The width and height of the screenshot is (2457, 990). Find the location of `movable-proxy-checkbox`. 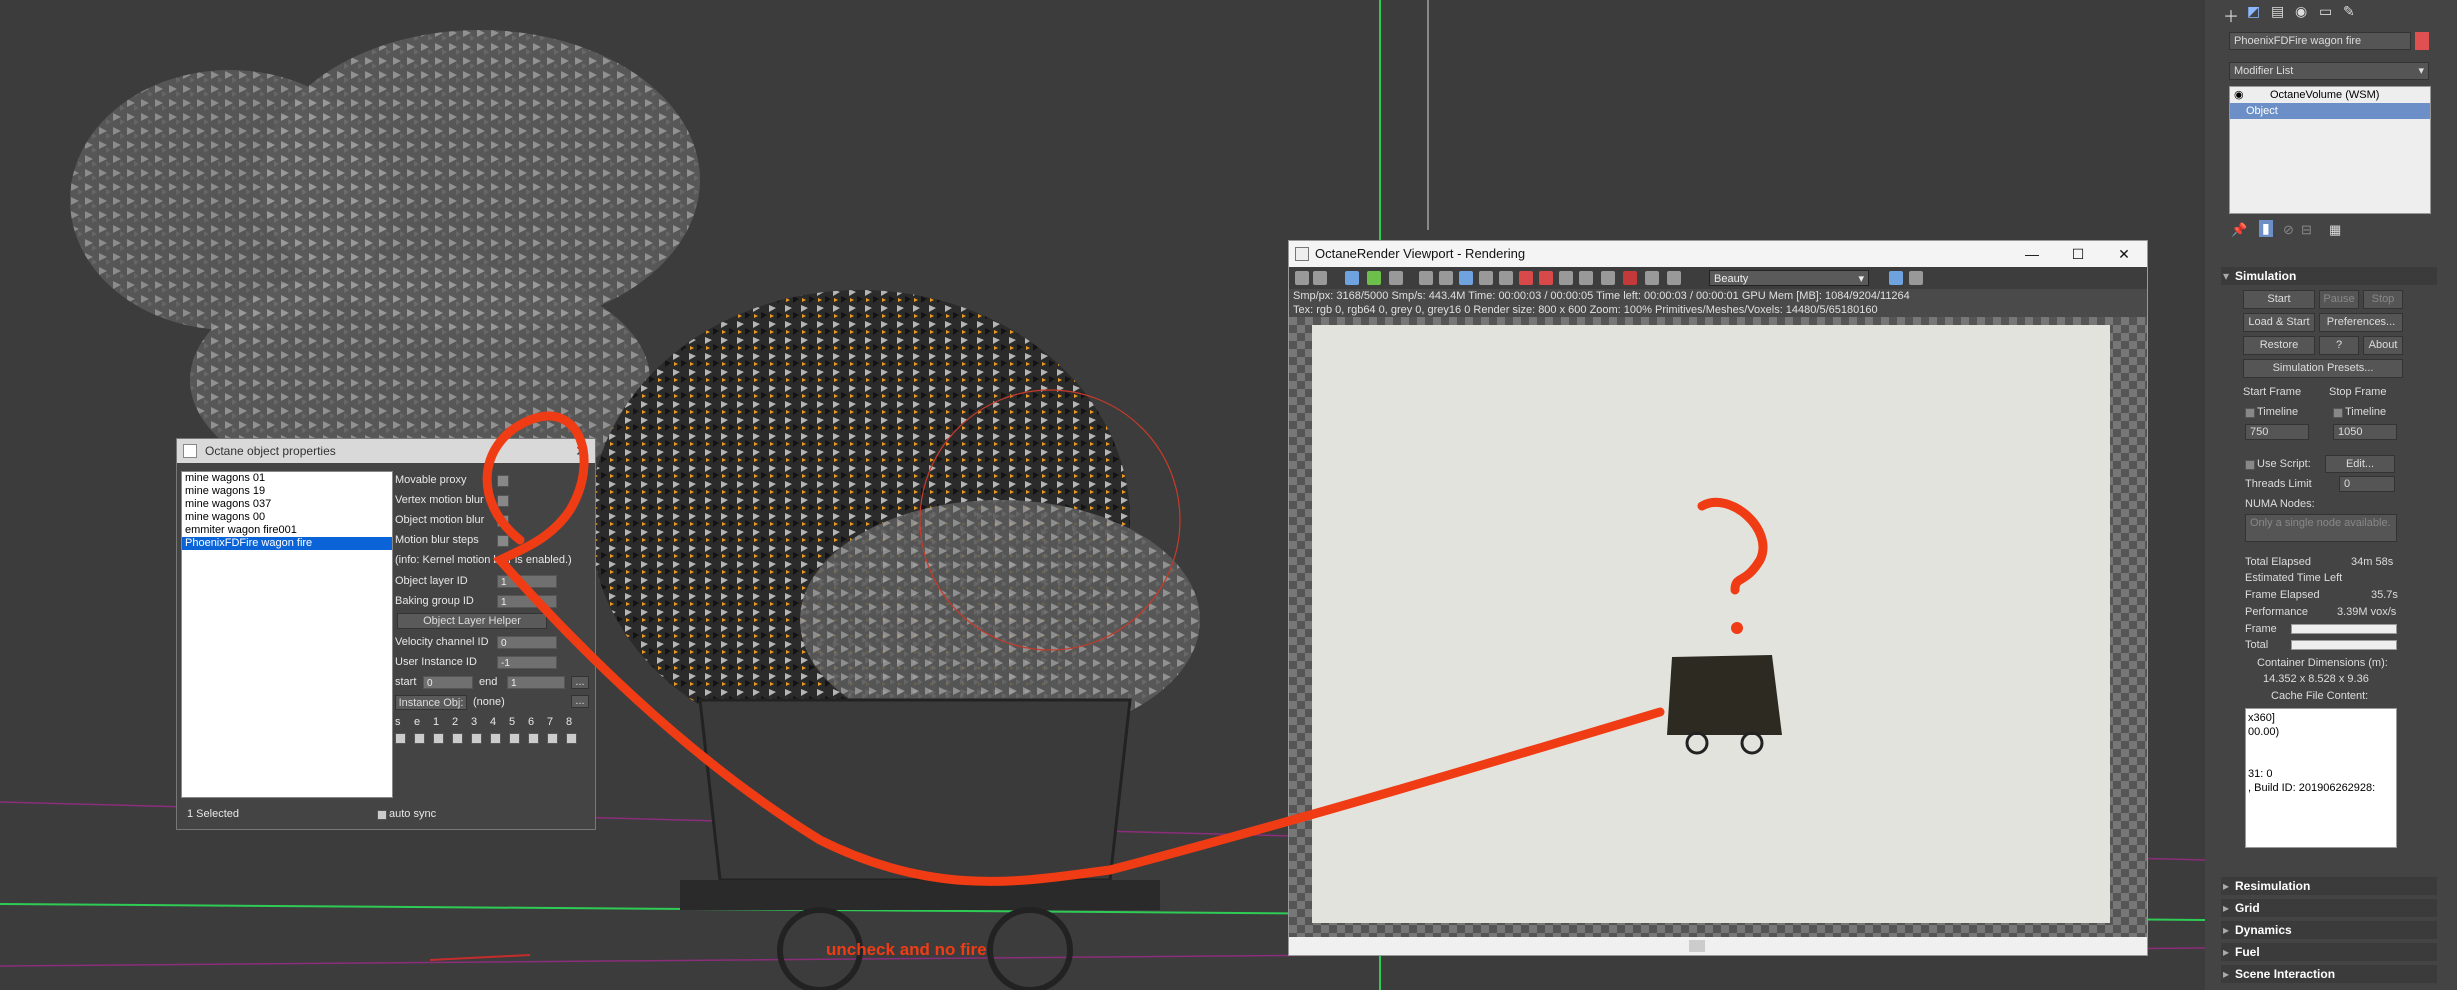

movable-proxy-checkbox is located at coordinates (503, 481).